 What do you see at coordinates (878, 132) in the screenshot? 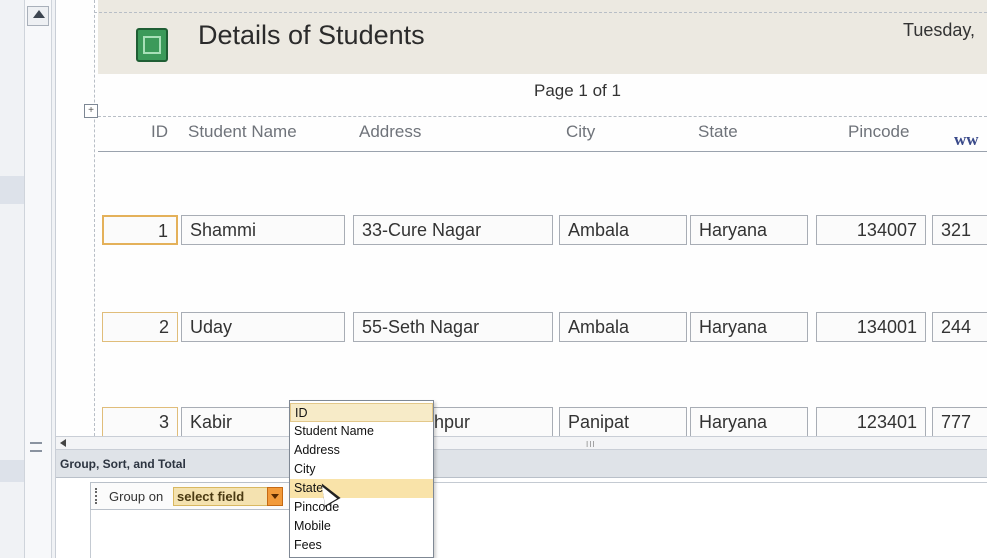
I see `column-header-pincode: Pincode` at bounding box center [878, 132].